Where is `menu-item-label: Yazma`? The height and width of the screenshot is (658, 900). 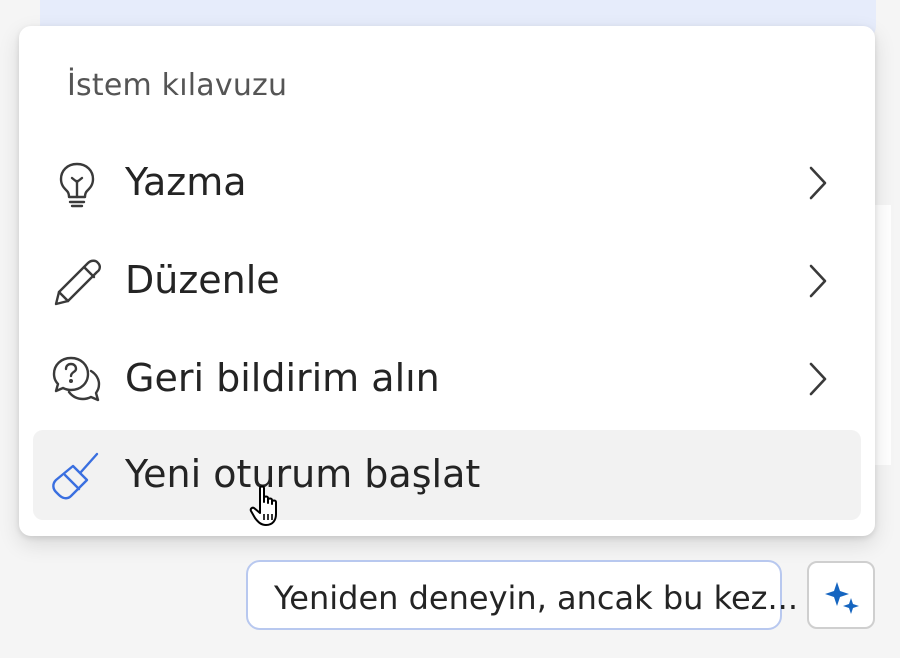 menu-item-label: Yazma is located at coordinates (186, 182).